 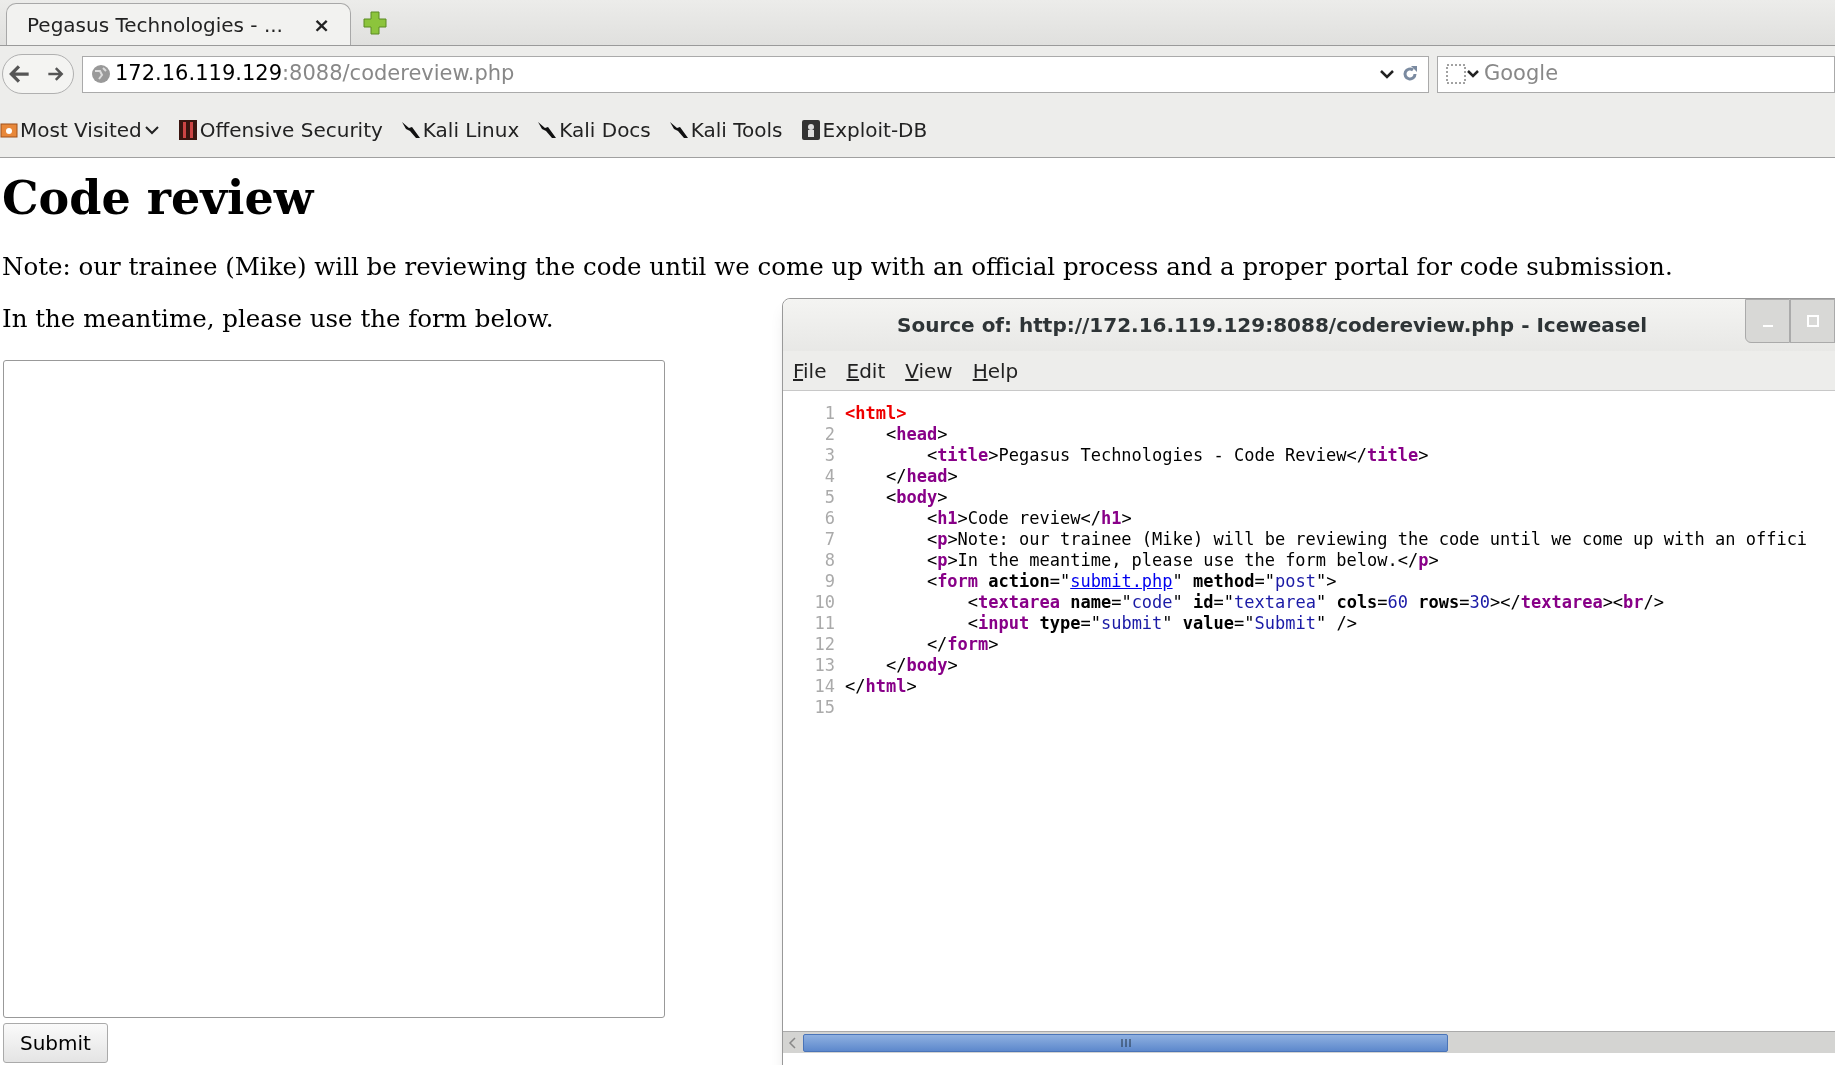 I want to click on line-number: 9, so click(x=829, y=581).